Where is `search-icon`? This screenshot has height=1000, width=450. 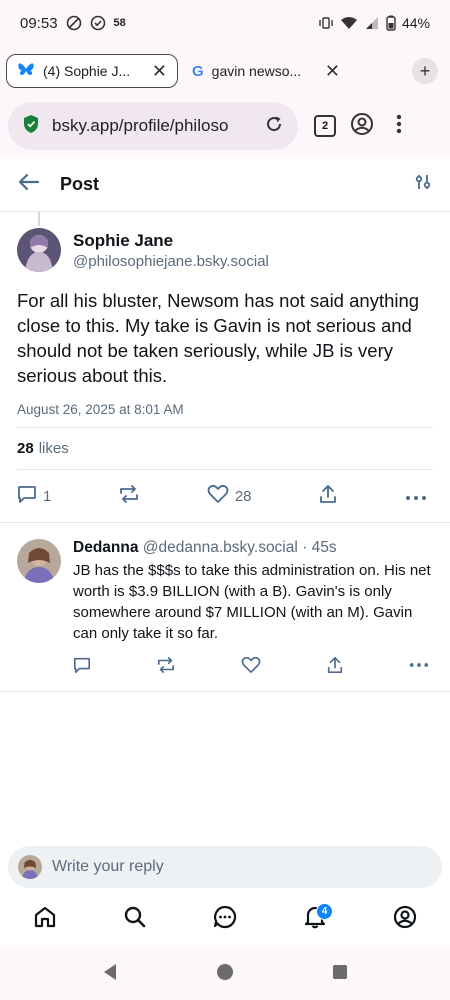
search-icon is located at coordinates (135, 919).